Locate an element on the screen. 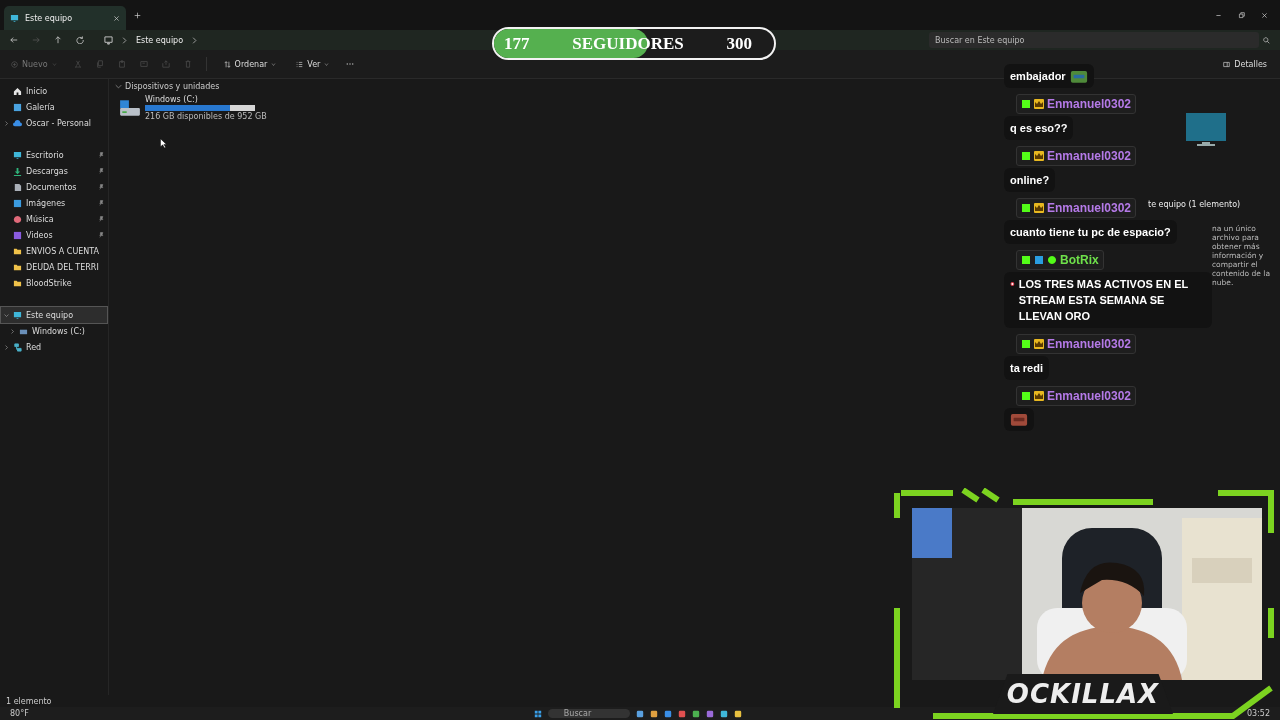  download-icon is located at coordinates (17, 171).